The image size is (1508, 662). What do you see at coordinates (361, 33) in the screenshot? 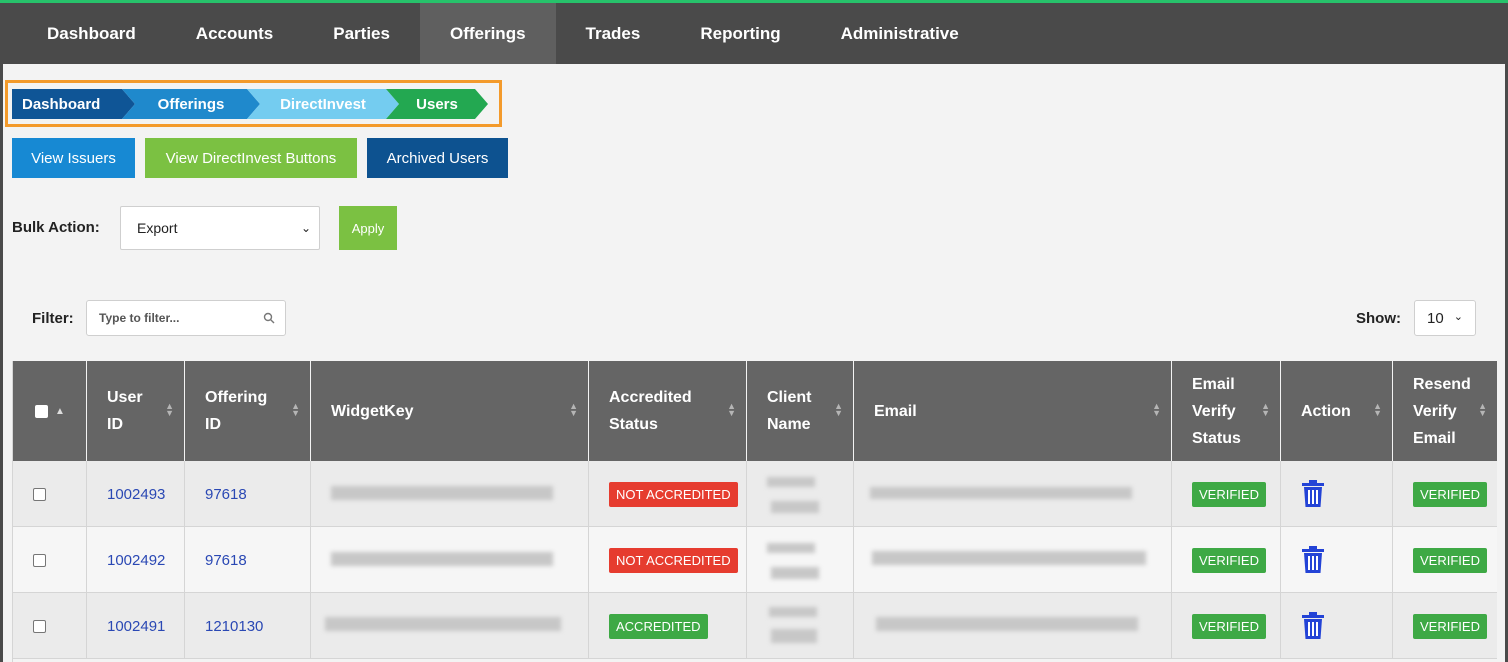
I see `nav-parties: Parties` at bounding box center [361, 33].